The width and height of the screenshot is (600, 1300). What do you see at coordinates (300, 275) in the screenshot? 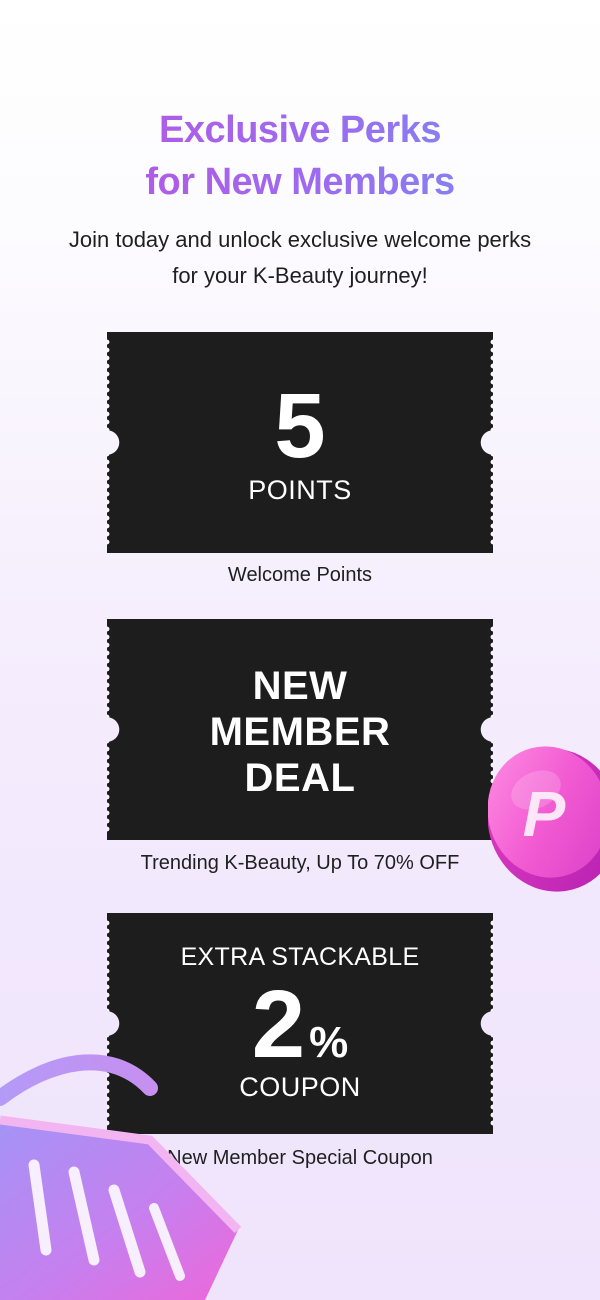
I see `page-subtitle-line-2: for your K-Beauty journey!` at bounding box center [300, 275].